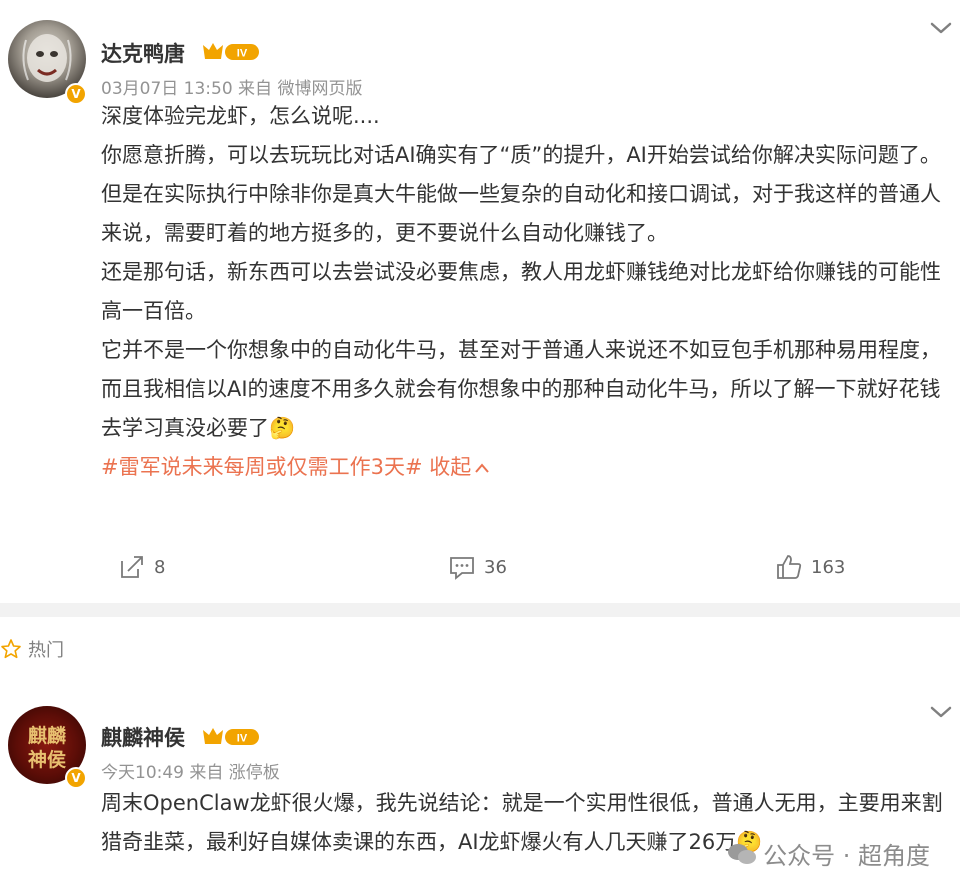 The image size is (960, 894). I want to click on hashtag-link: #雷军说未来每周或仅需工作3天#, so click(262, 467).